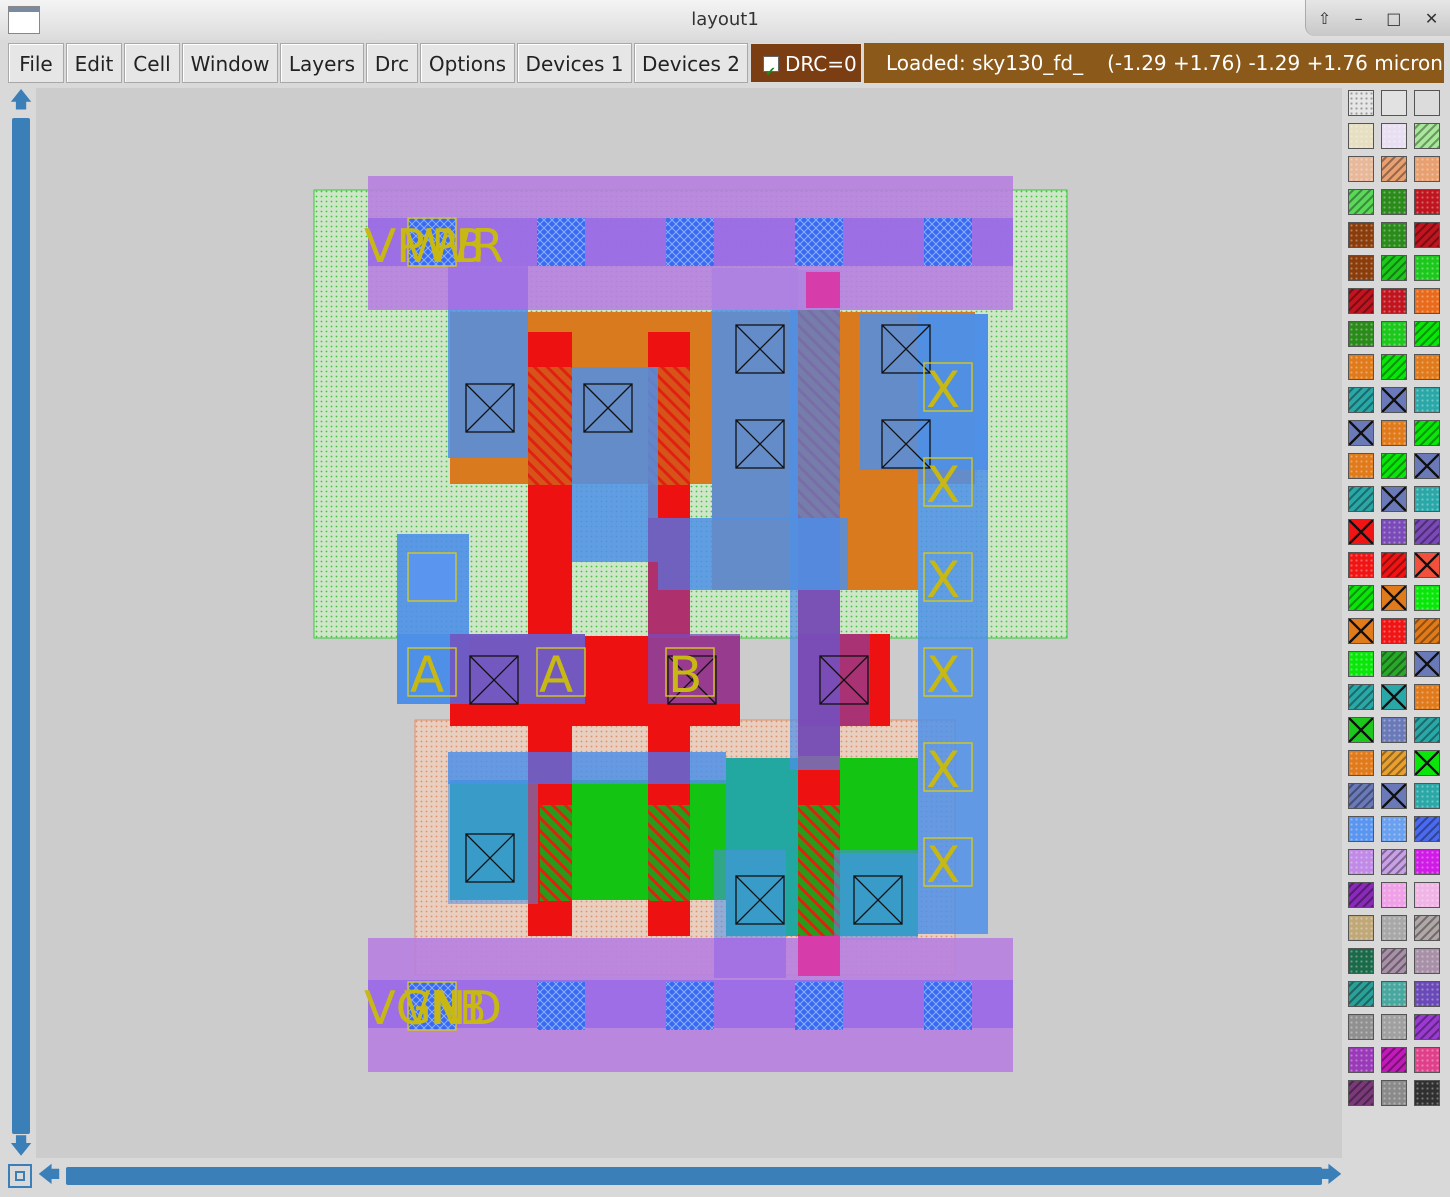 The image size is (1450, 1197). What do you see at coordinates (574, 63) in the screenshot?
I see `menu-devices-1: Devices 1` at bounding box center [574, 63].